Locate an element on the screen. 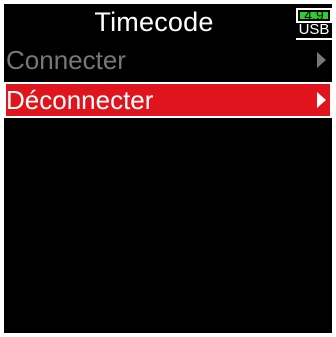 This screenshot has height=337, width=336. battery-indicator: 4.9 USB is located at coordinates (313, 23).